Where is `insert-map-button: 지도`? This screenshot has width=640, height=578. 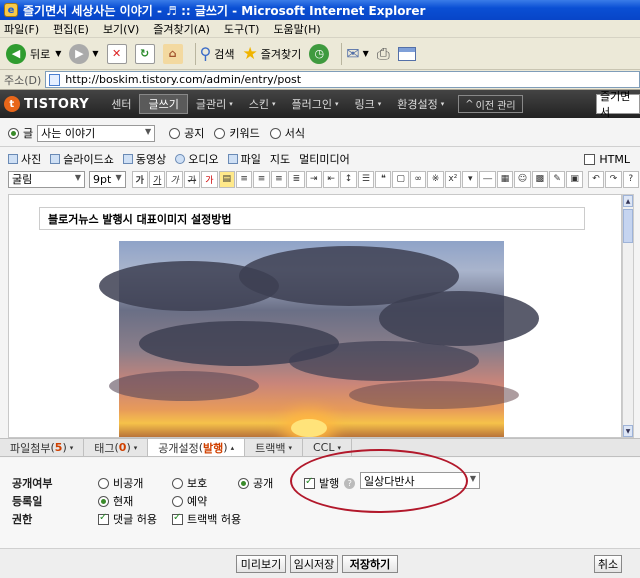 insert-map-button: 지도 is located at coordinates (280, 159).